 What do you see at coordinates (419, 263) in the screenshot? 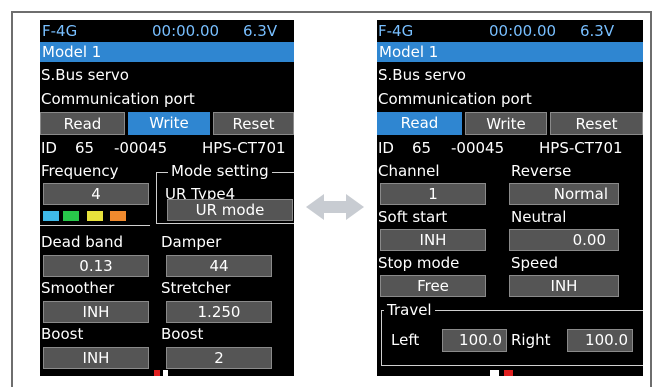
I see `stop-mode-label: Stop mode` at bounding box center [419, 263].